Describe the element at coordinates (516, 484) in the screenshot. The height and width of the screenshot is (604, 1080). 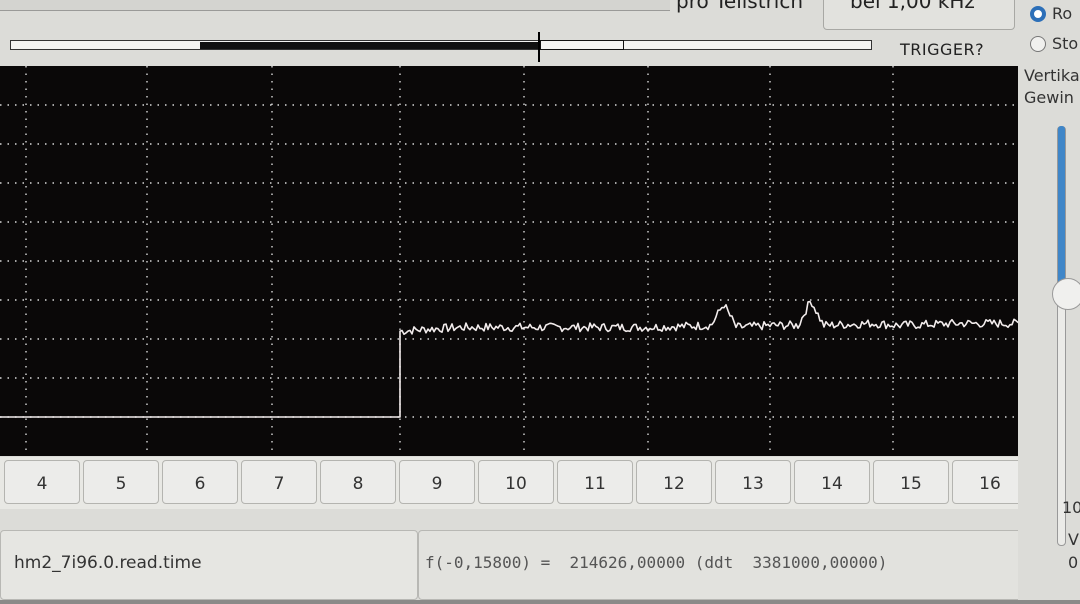
I see `x-tick-label: 10` at that location.